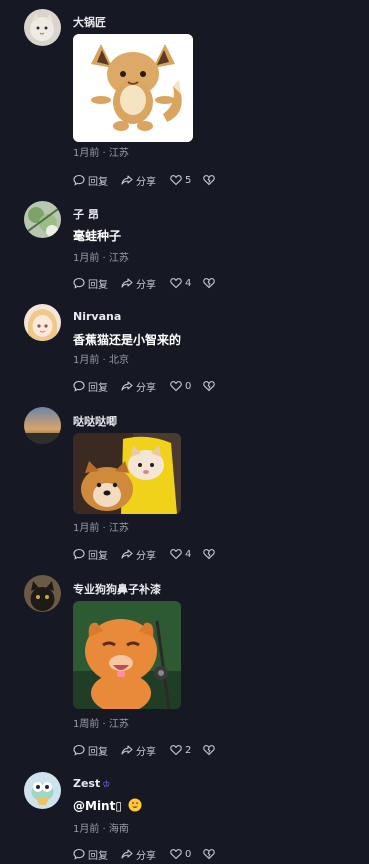 The height and width of the screenshot is (864, 369). Describe the element at coordinates (97, 236) in the screenshot. I see `comment-text: 毫蛙种子` at that location.